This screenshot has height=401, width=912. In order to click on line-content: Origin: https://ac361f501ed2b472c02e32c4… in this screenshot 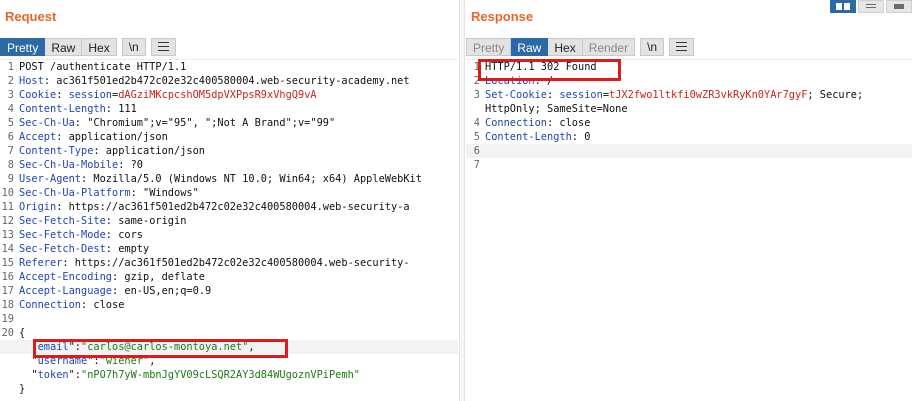, I will do `click(214, 207)`.